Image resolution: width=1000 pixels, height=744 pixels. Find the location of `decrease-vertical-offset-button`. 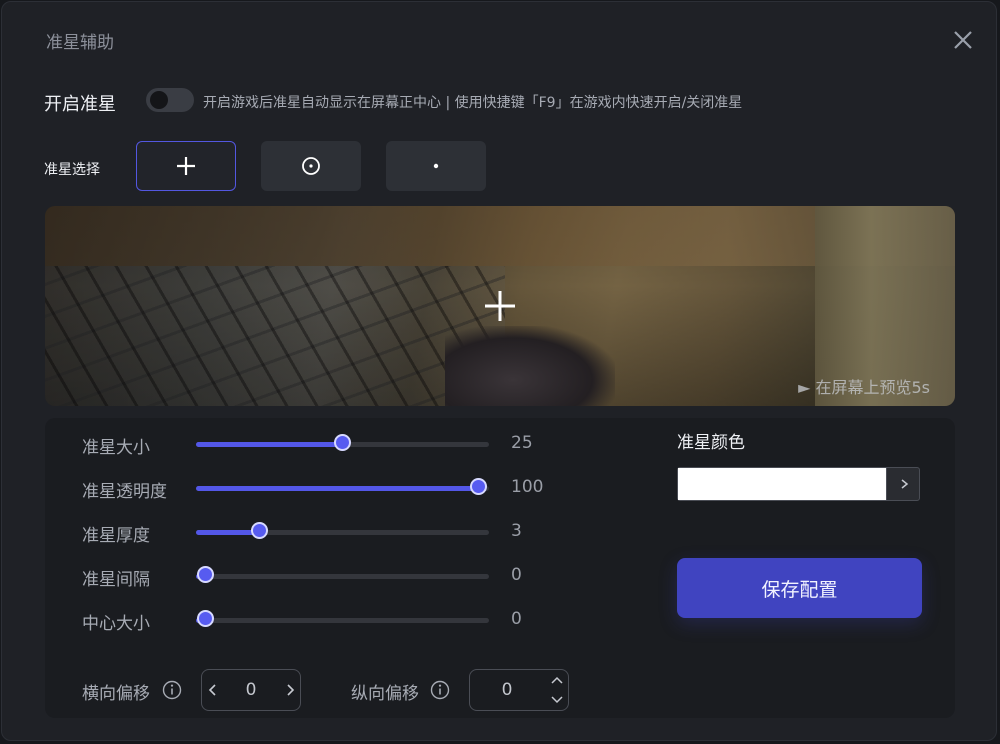

decrease-vertical-offset-button is located at coordinates (557, 702).